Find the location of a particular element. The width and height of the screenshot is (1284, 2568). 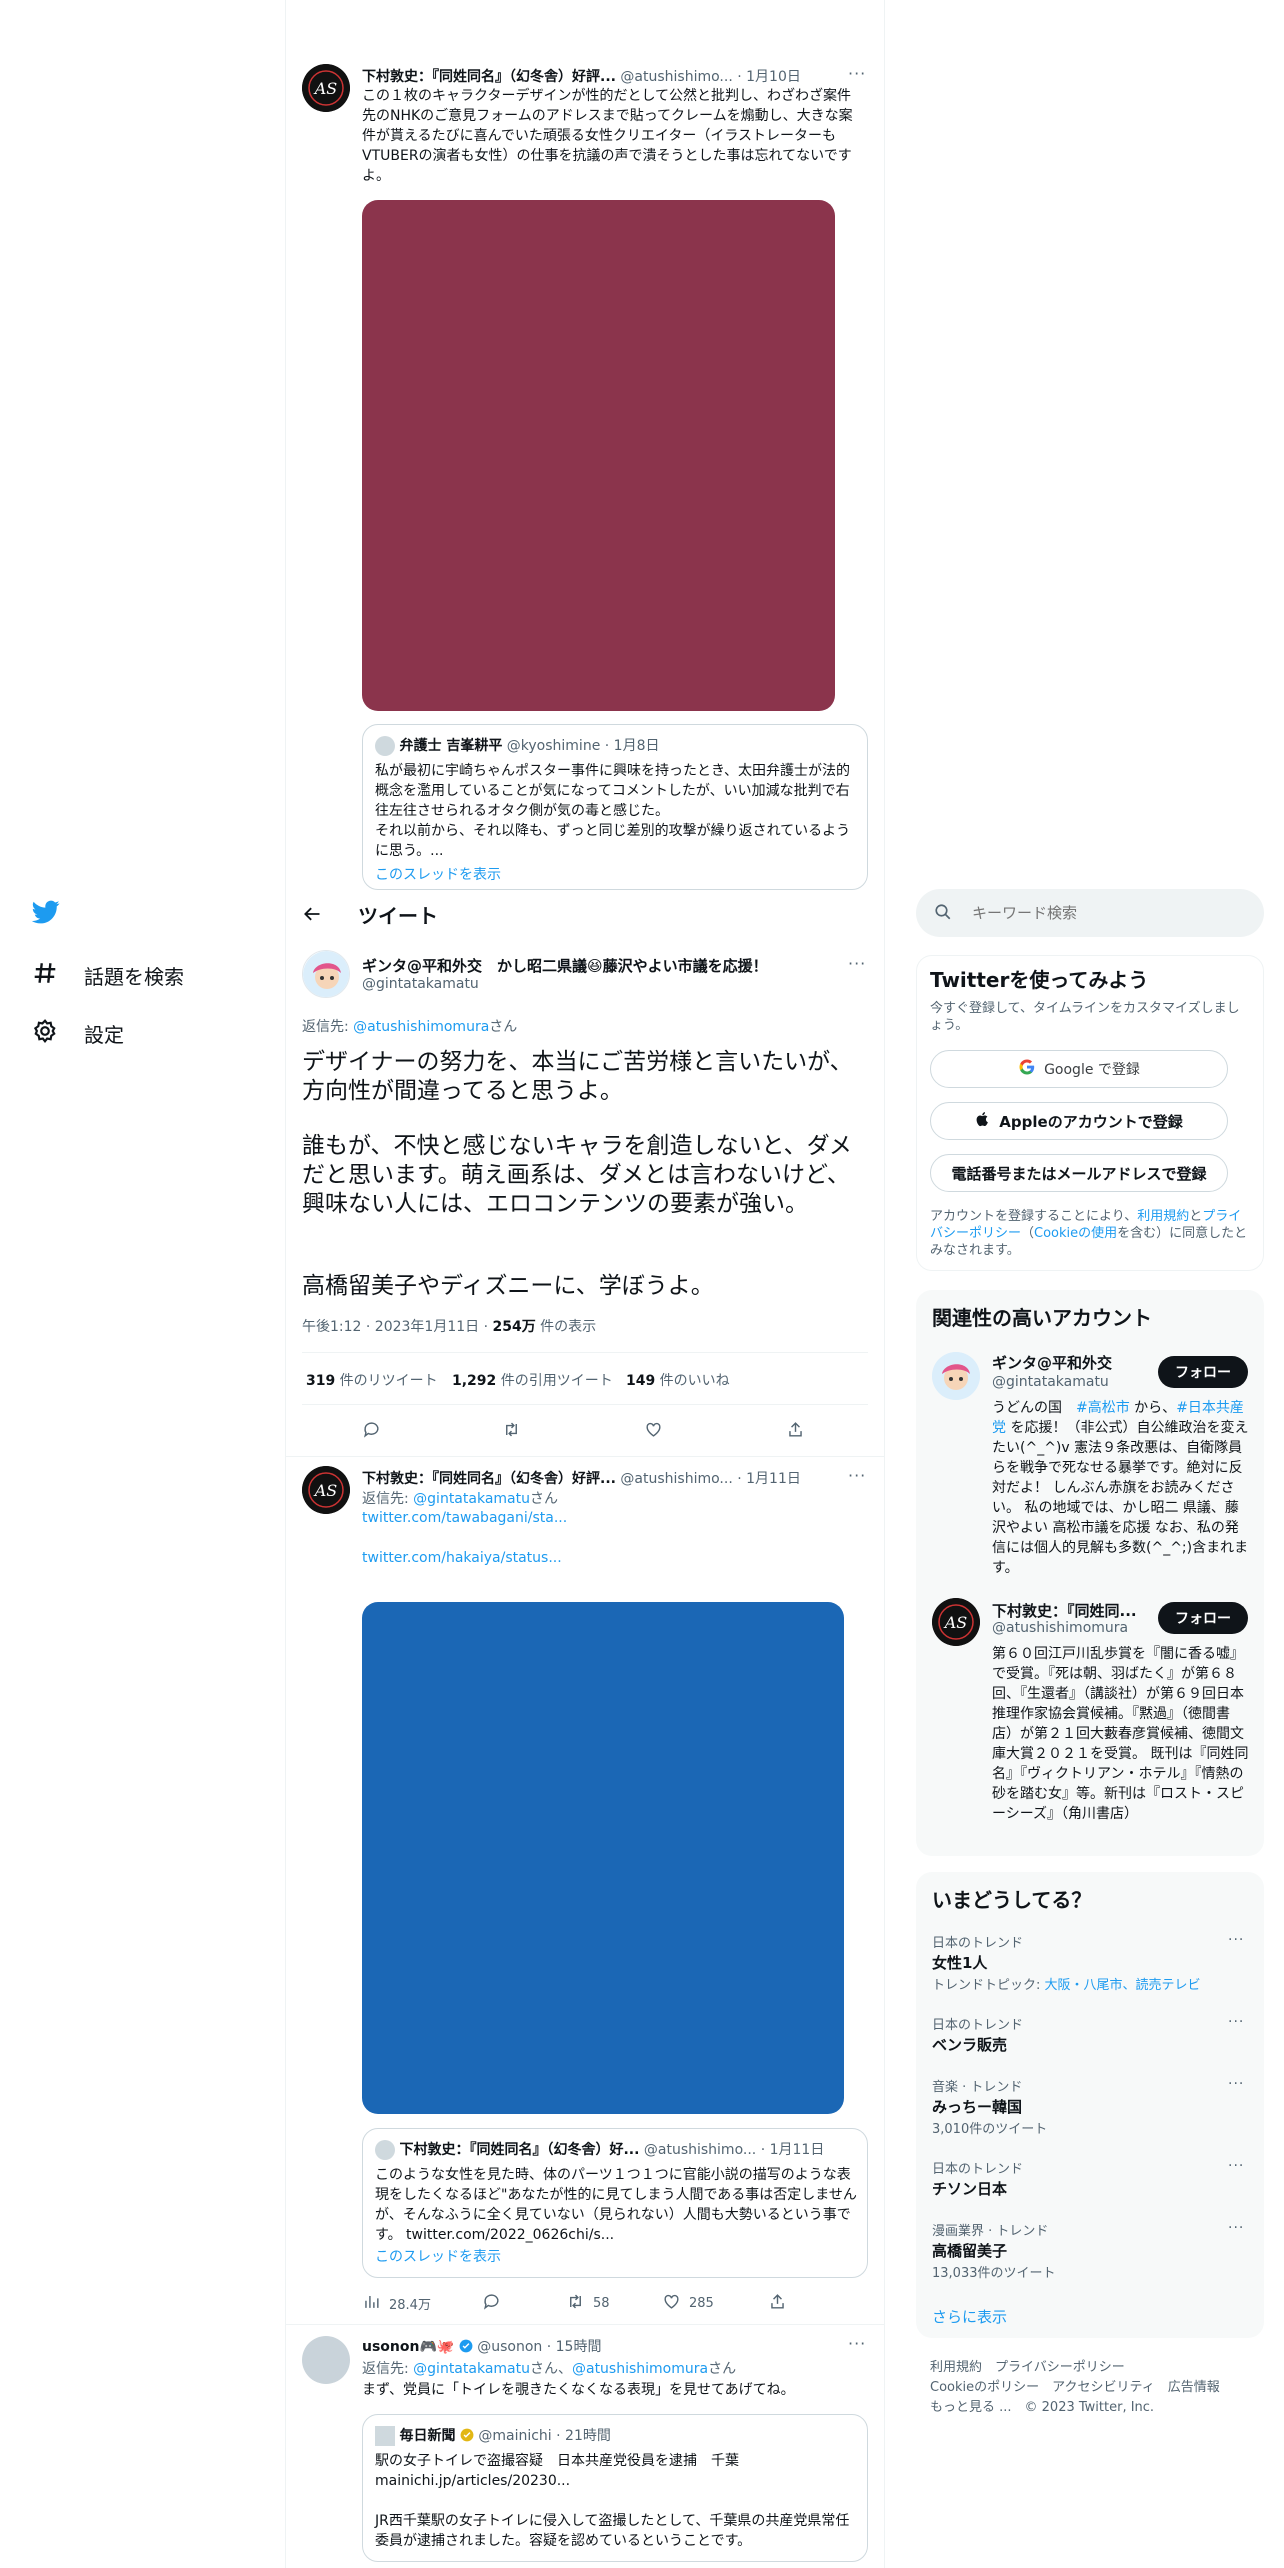

account-handle: @gintatakamatu is located at coordinates (1050, 1382).